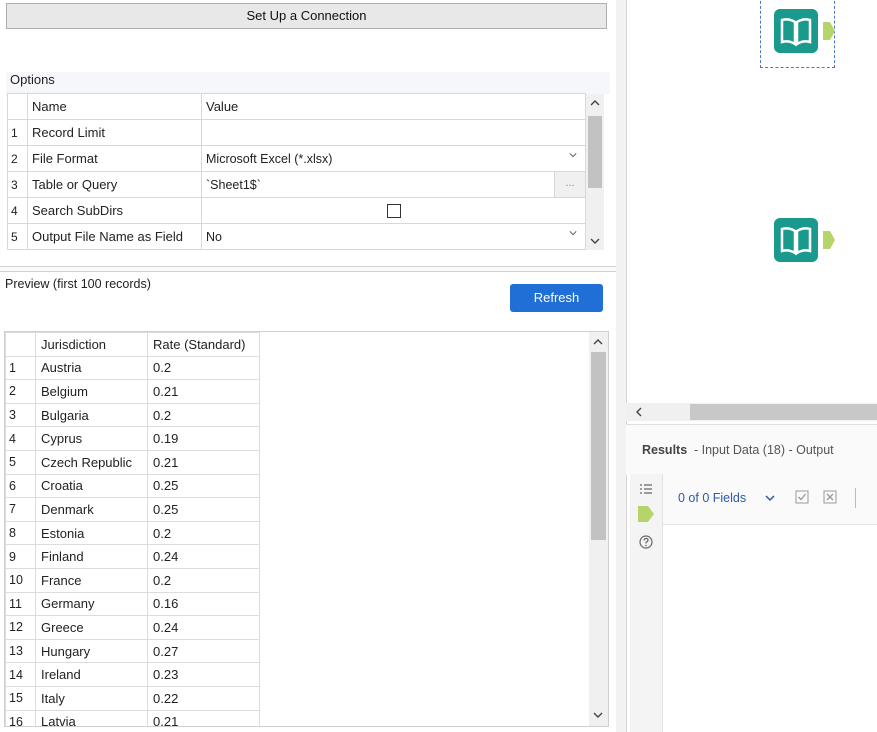 The width and height of the screenshot is (877, 732). Describe the element at coordinates (91, 368) in the screenshot. I see `jurisdiction-cell: Austria` at that location.